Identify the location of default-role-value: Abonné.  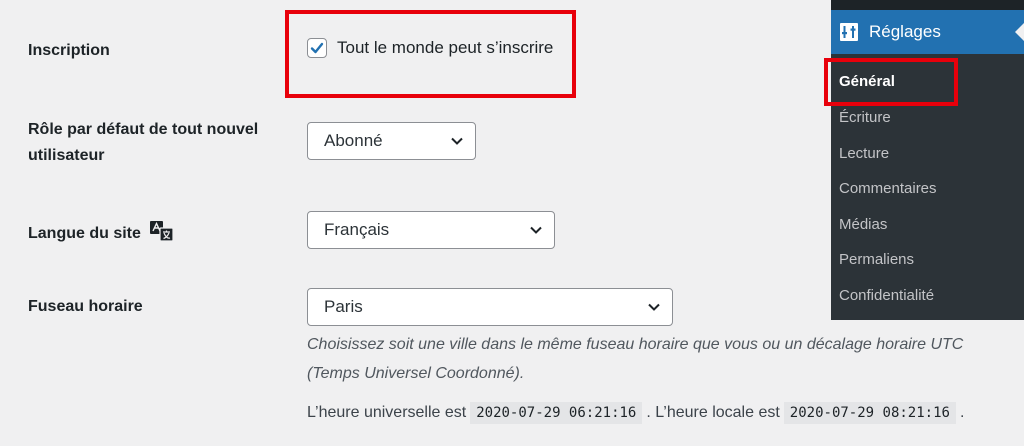
(353, 140).